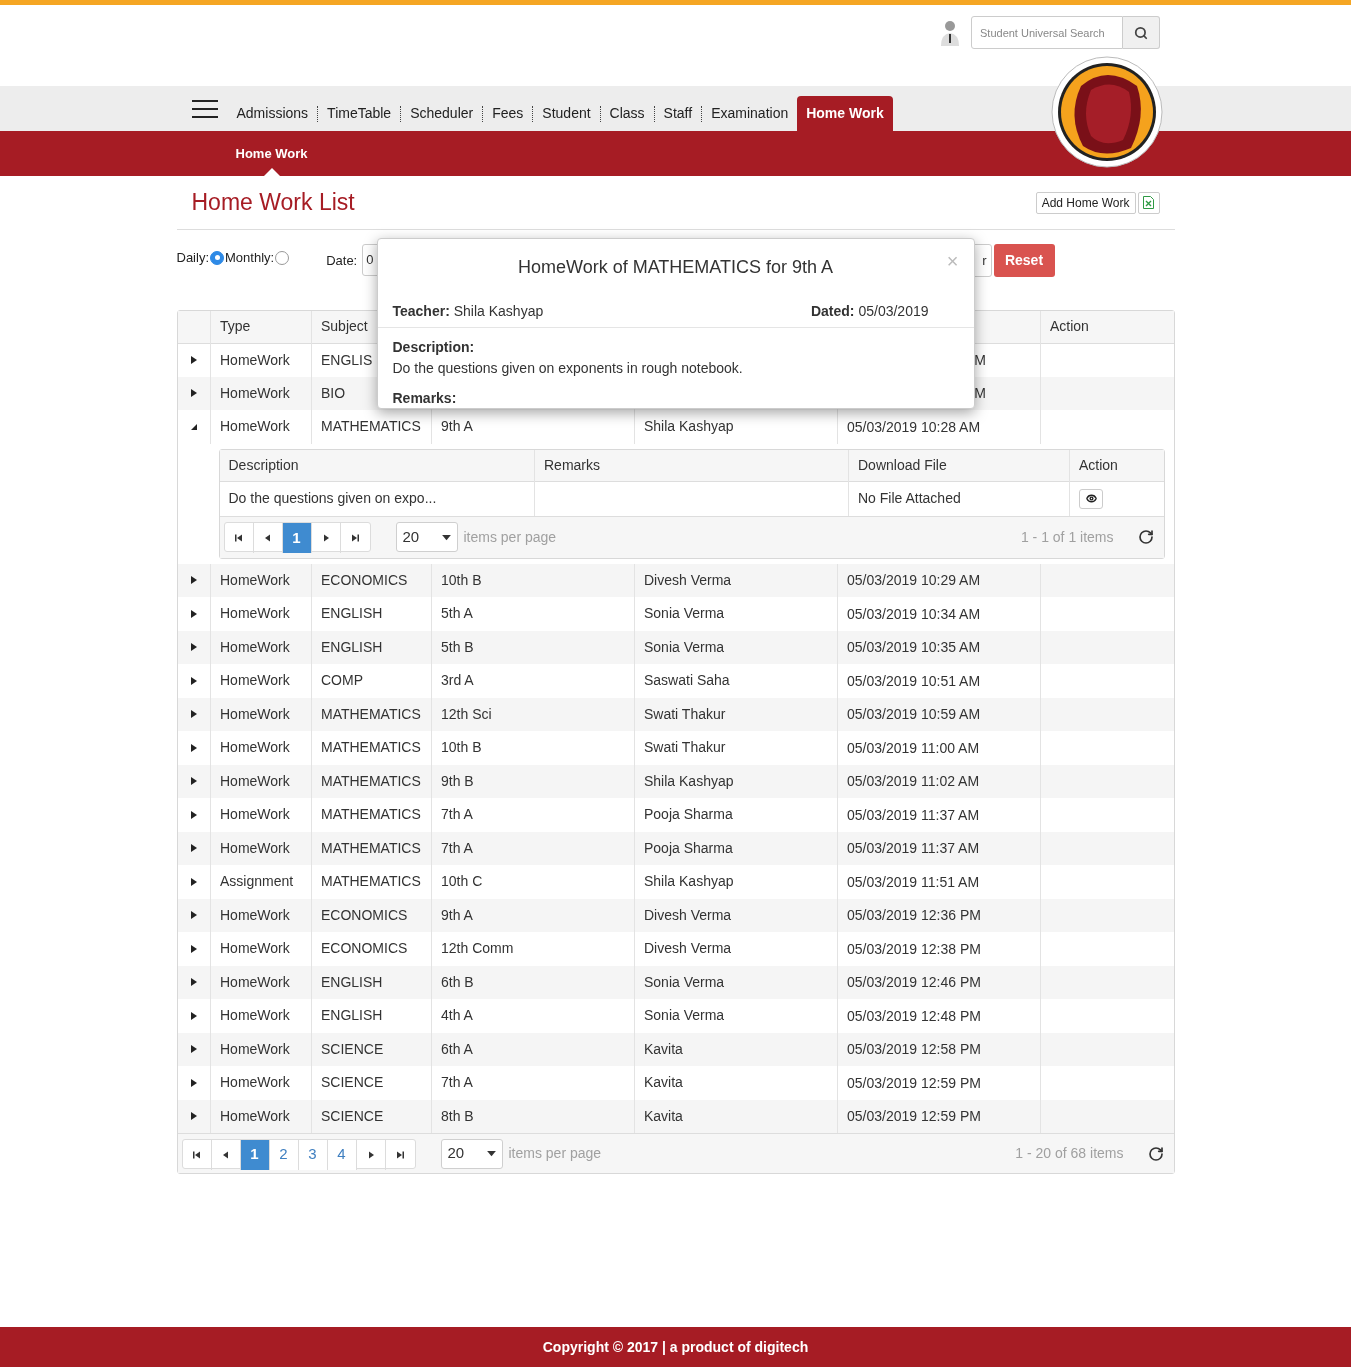 This screenshot has width=1351, height=1367. I want to click on table-cell: Kavita, so click(736, 1083).